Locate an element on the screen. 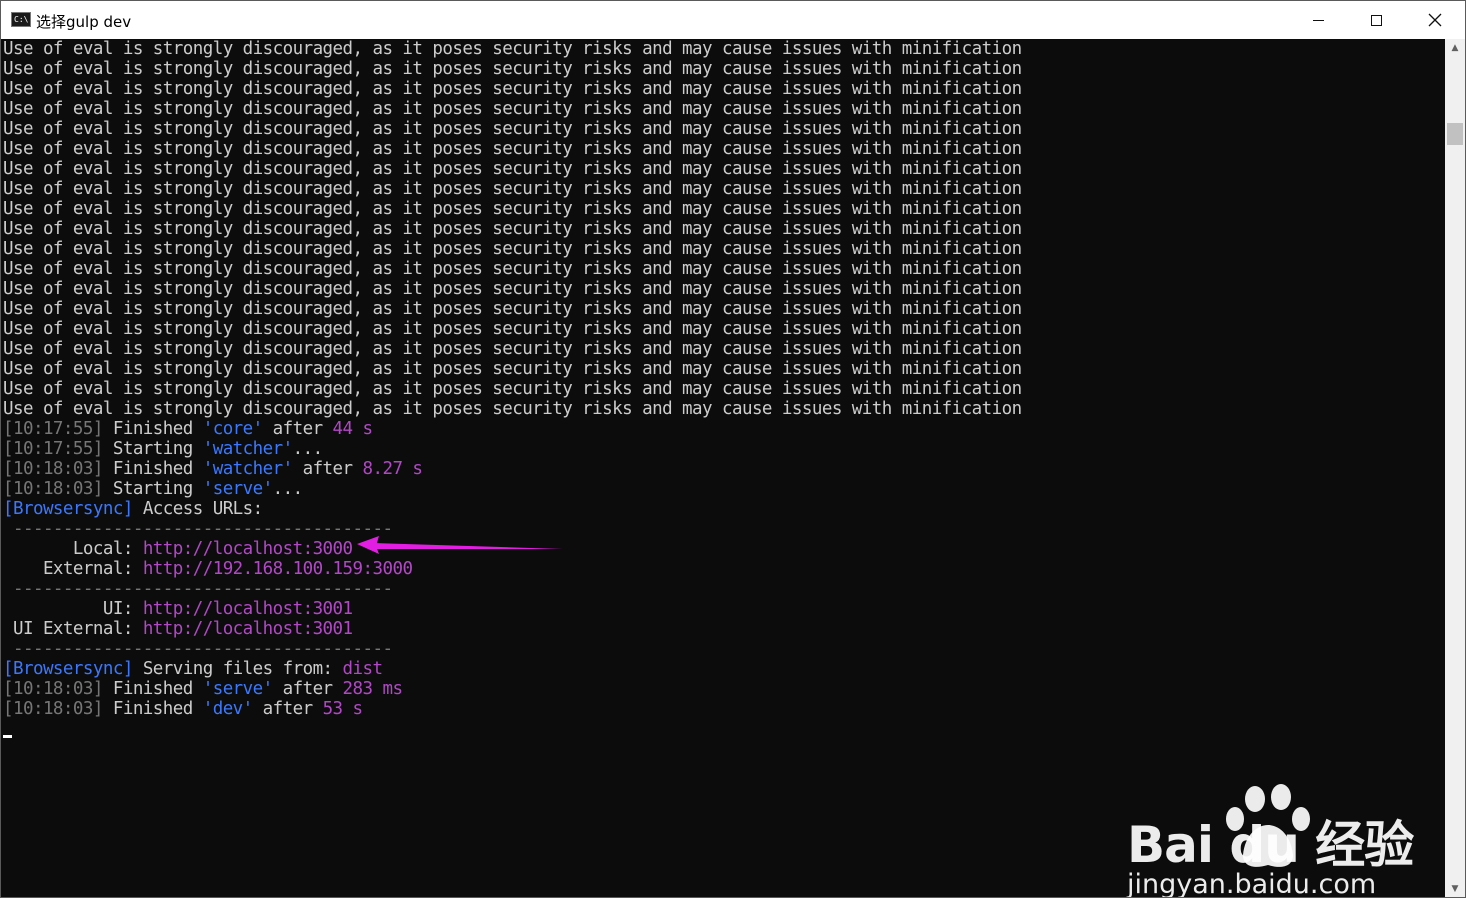 The height and width of the screenshot is (898, 1466). maximize-icon is located at coordinates (1376, 20).